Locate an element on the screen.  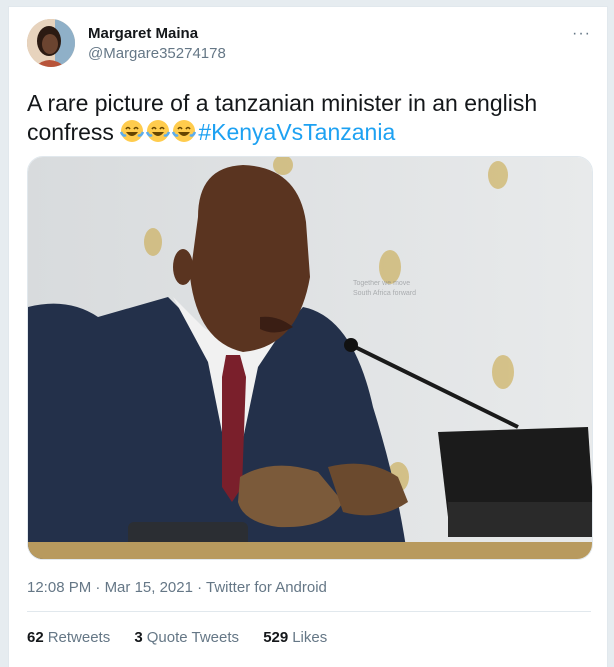
quote-tweets-count: 3 is located at coordinates (138, 637).